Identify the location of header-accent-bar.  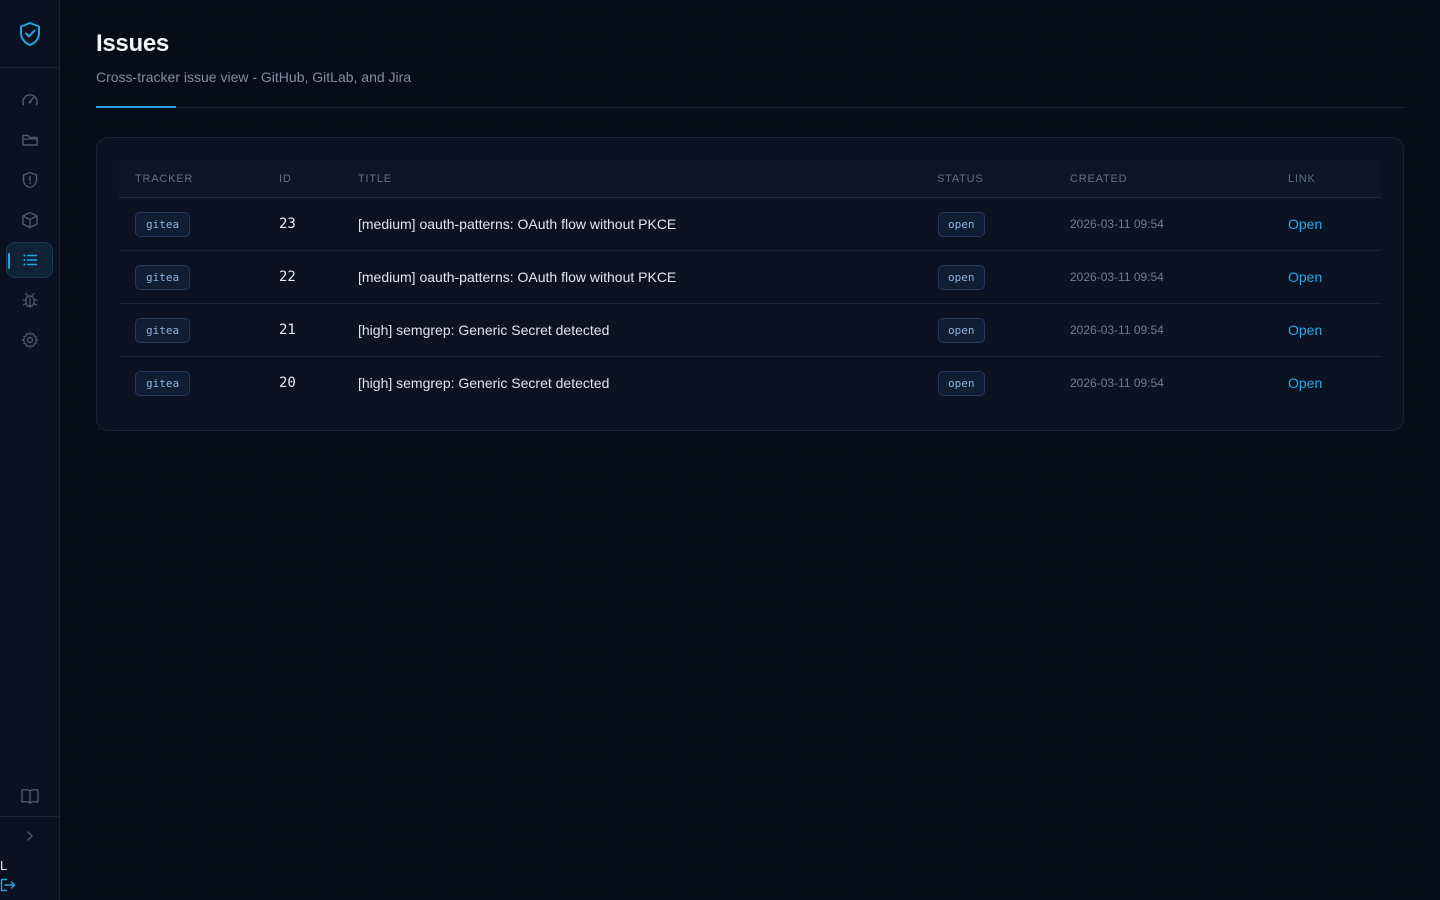
(136, 107).